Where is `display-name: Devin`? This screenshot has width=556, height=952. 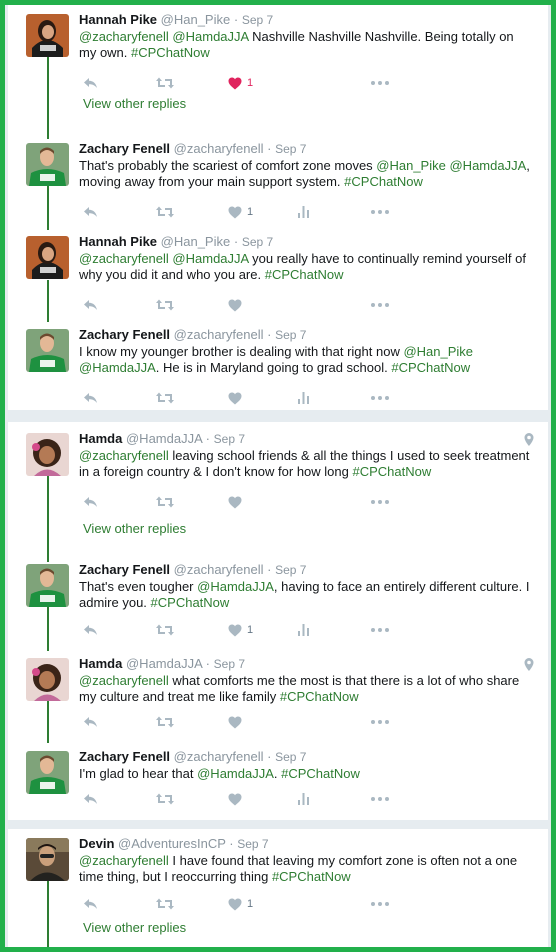
display-name: Devin is located at coordinates (96, 843).